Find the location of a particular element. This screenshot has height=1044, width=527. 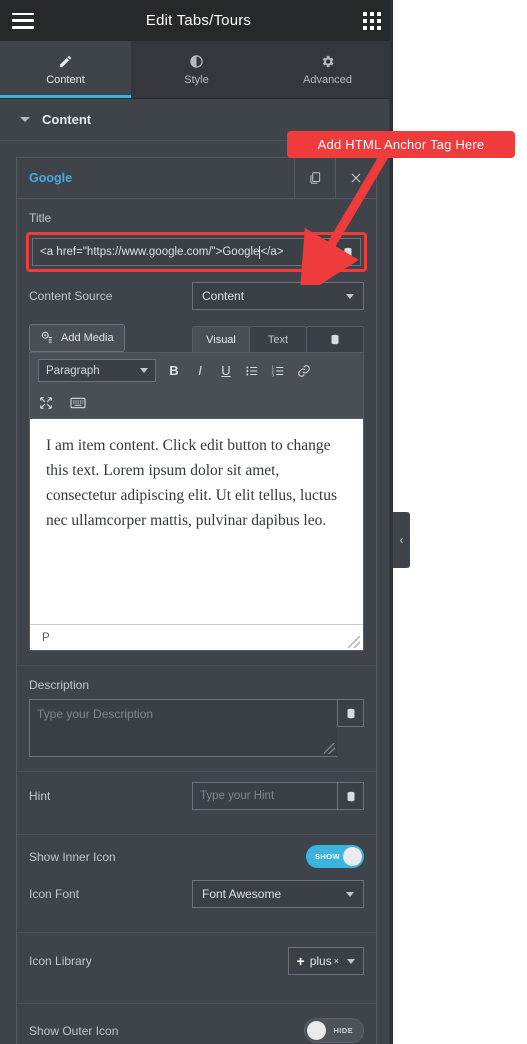

show-inner-icon-toggle: SHOW is located at coordinates (335, 856).